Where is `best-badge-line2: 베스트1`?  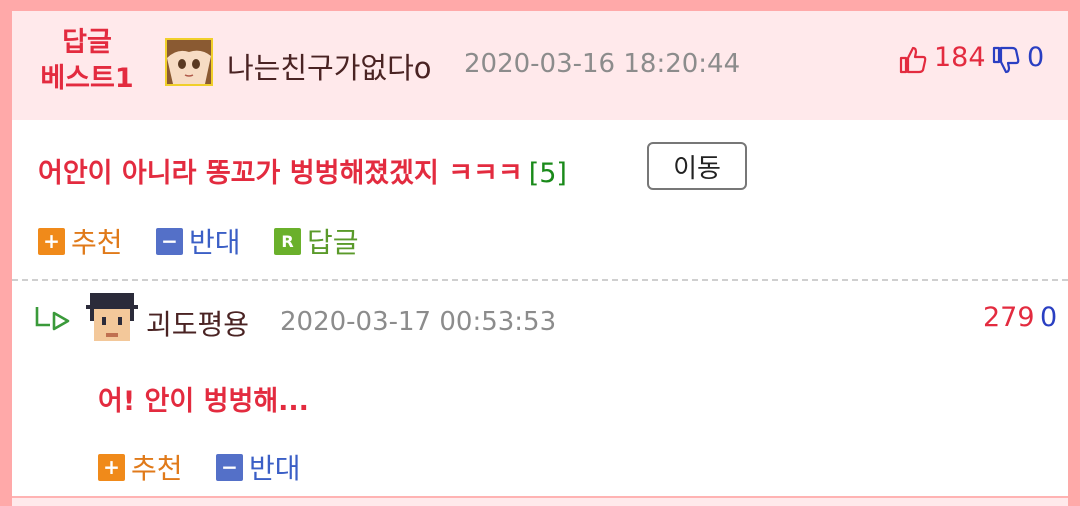
best-badge-line2: 베스트1 is located at coordinates (87, 78).